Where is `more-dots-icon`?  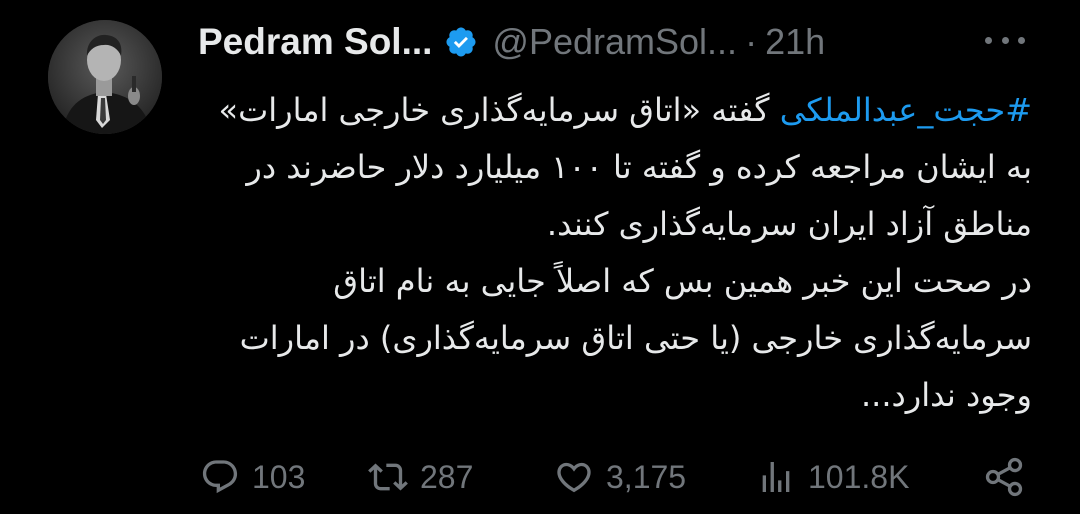
more-dots-icon is located at coordinates (1005, 40).